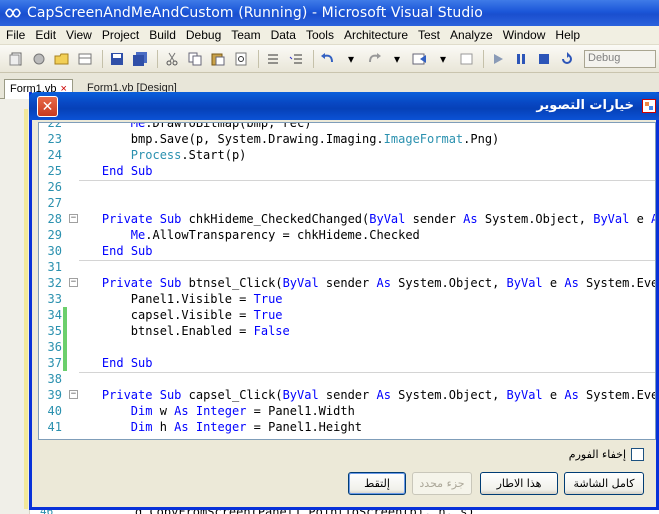  What do you see at coordinates (377, 35) in the screenshot?
I see `menu-architecture: Architecture` at bounding box center [377, 35].